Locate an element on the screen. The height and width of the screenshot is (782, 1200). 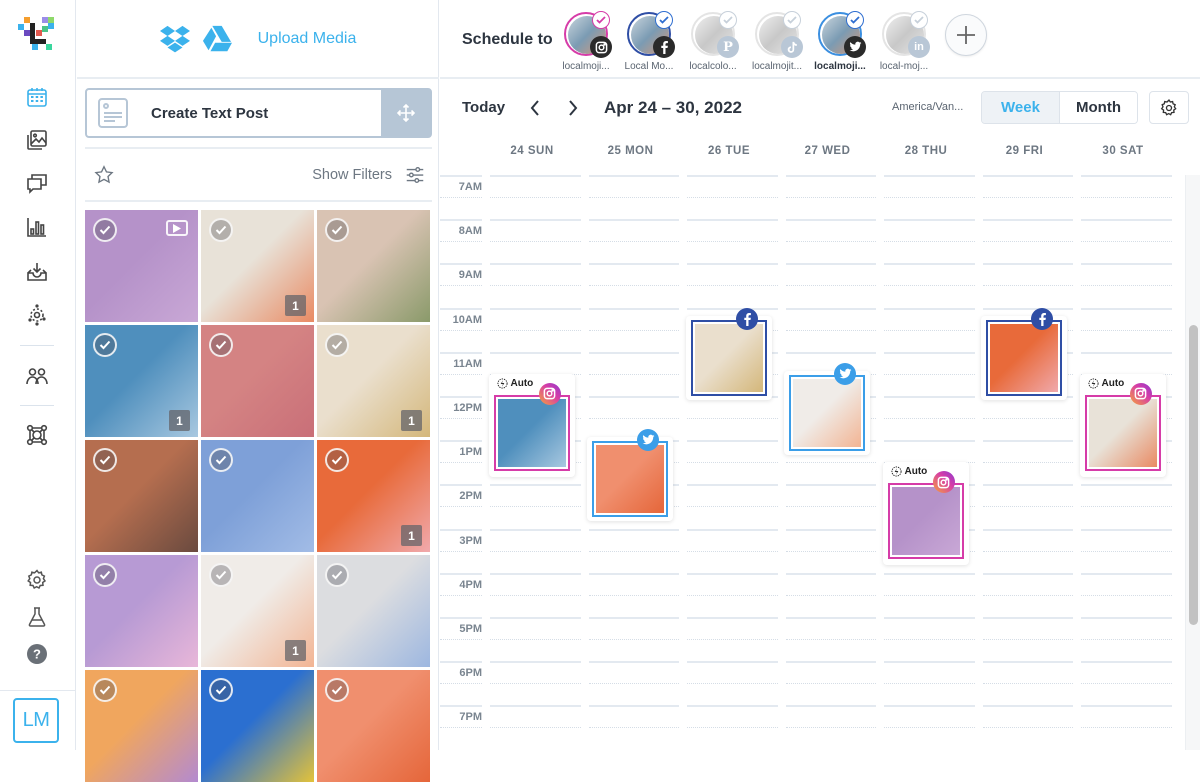
calendar-scrollbar is located at coordinates (1192, 462).